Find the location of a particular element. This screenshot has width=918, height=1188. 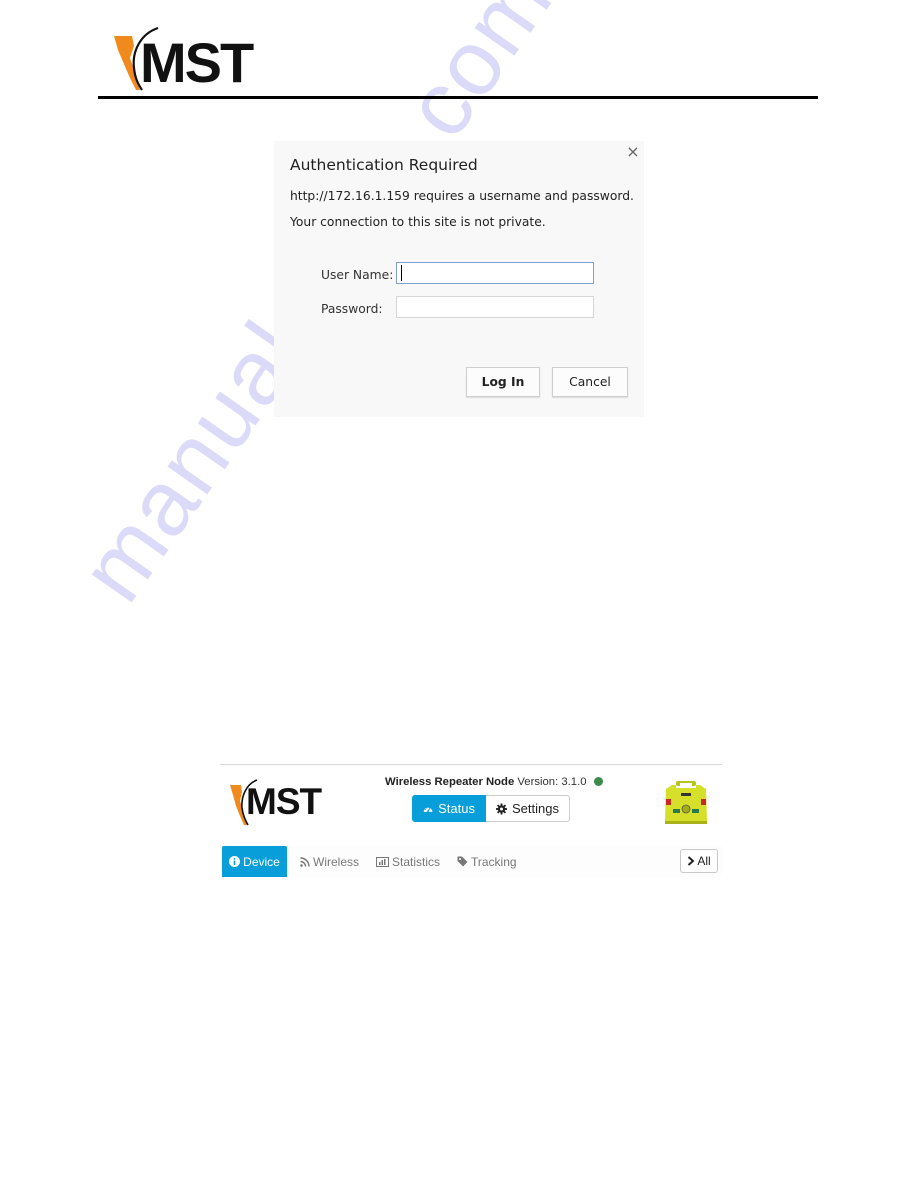

settings-button: Settings is located at coordinates (528, 808).